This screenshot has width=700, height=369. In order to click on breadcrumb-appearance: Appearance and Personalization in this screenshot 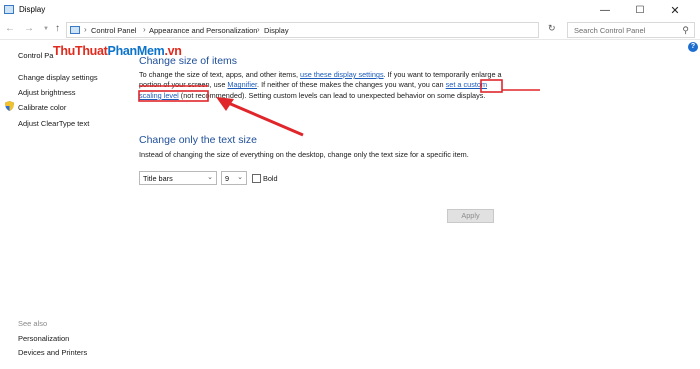, I will do `click(203, 30)`.